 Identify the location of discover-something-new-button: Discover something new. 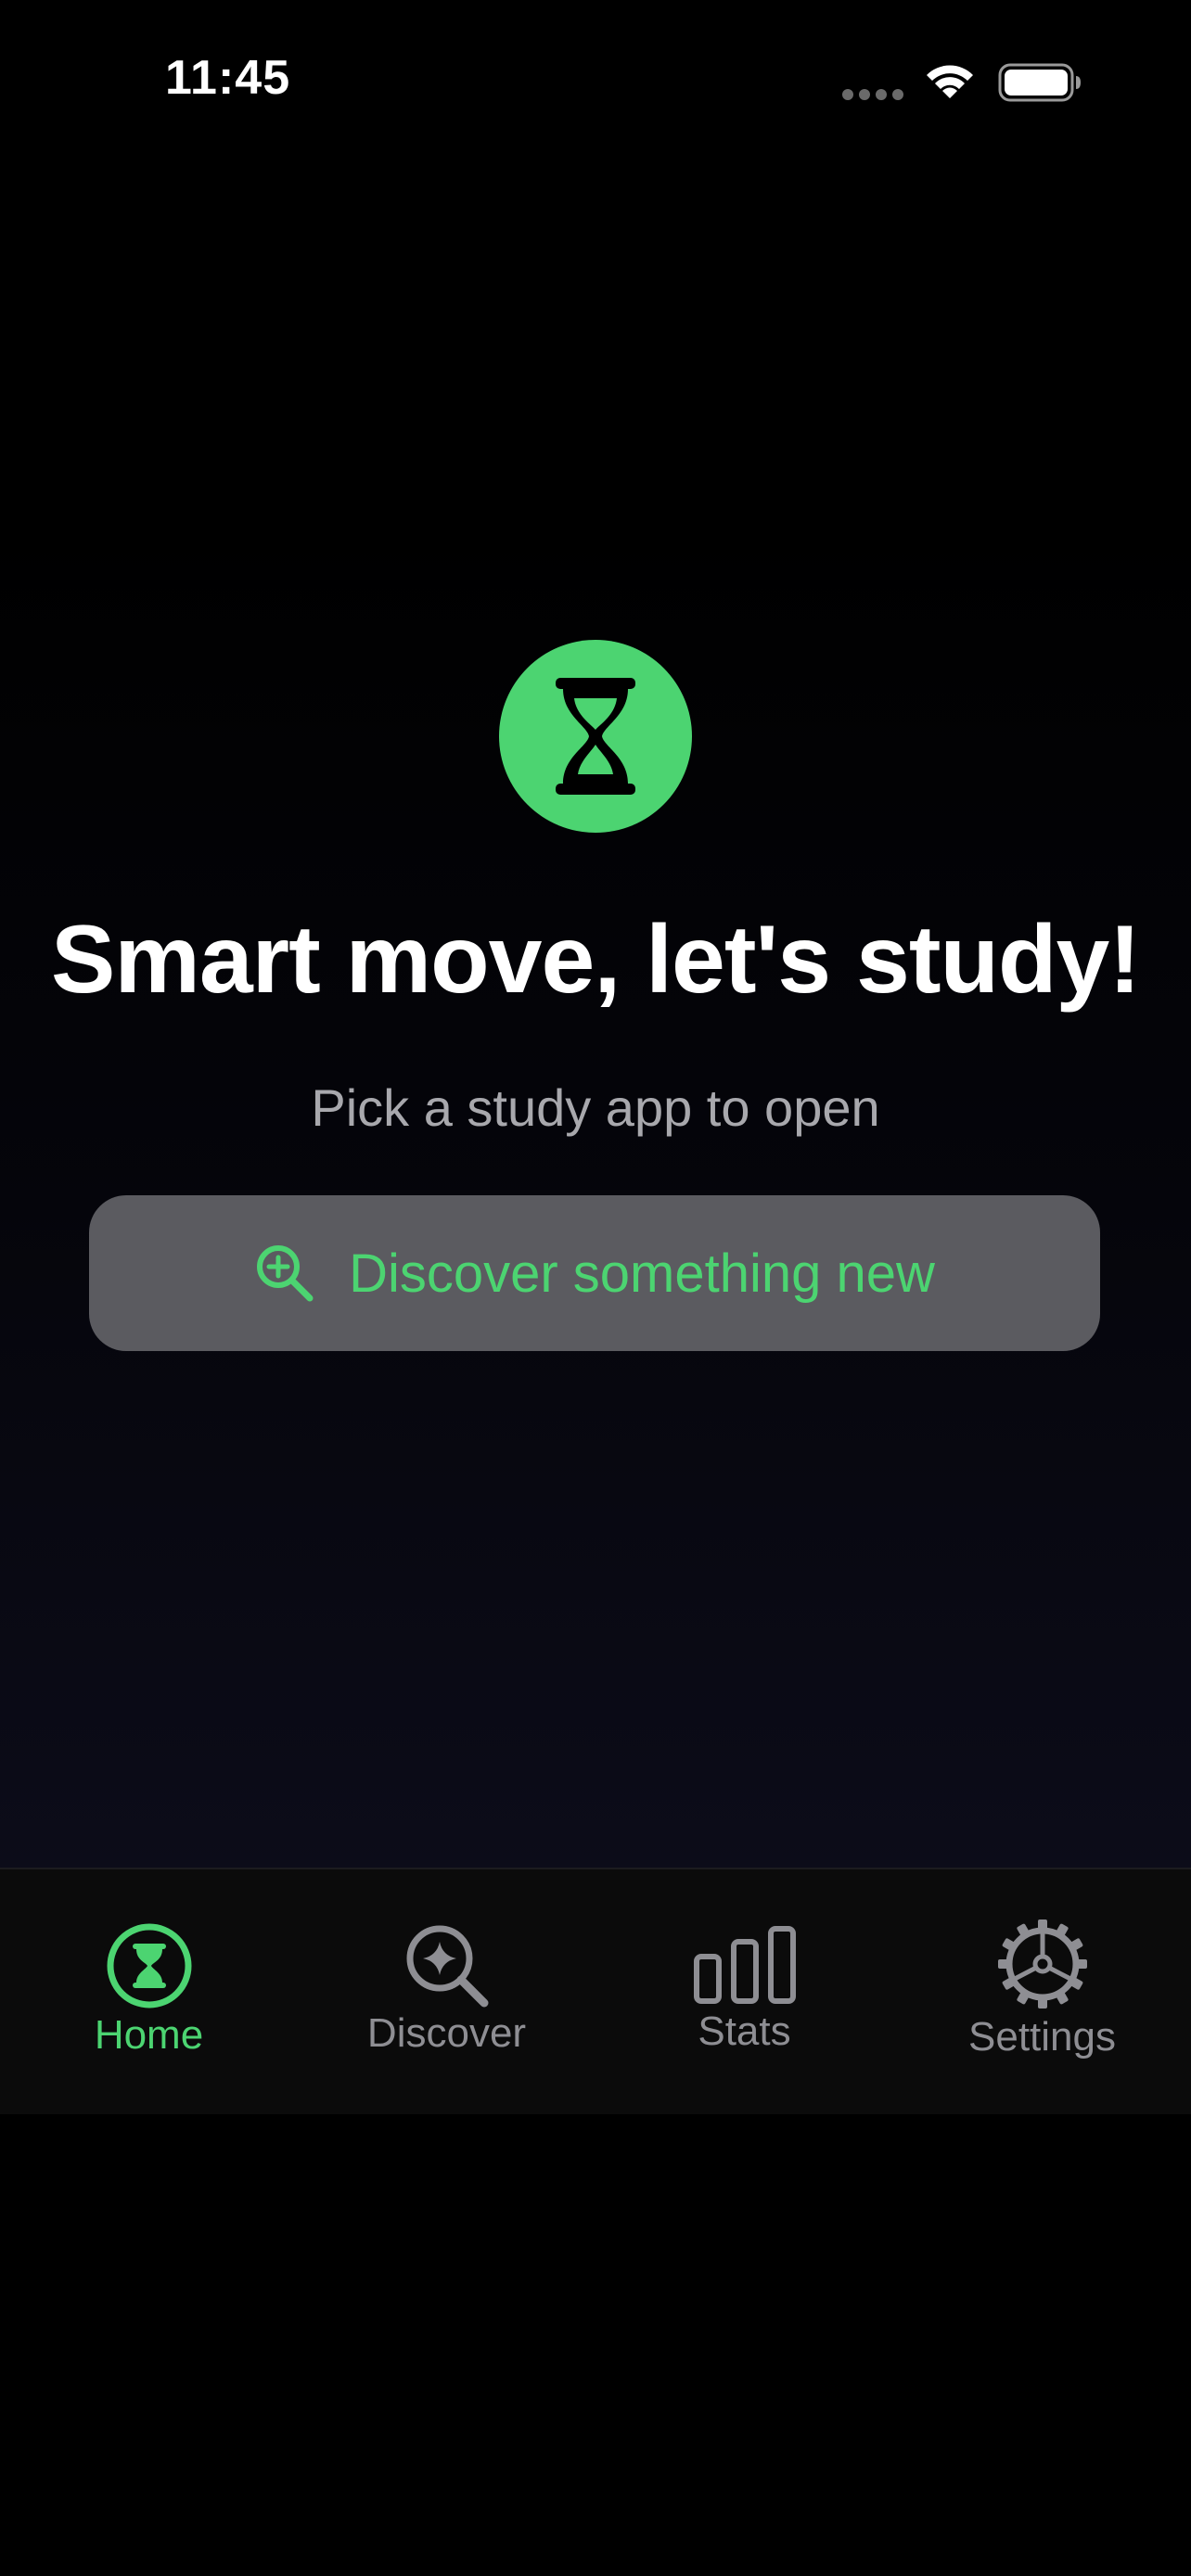
(594, 1273).